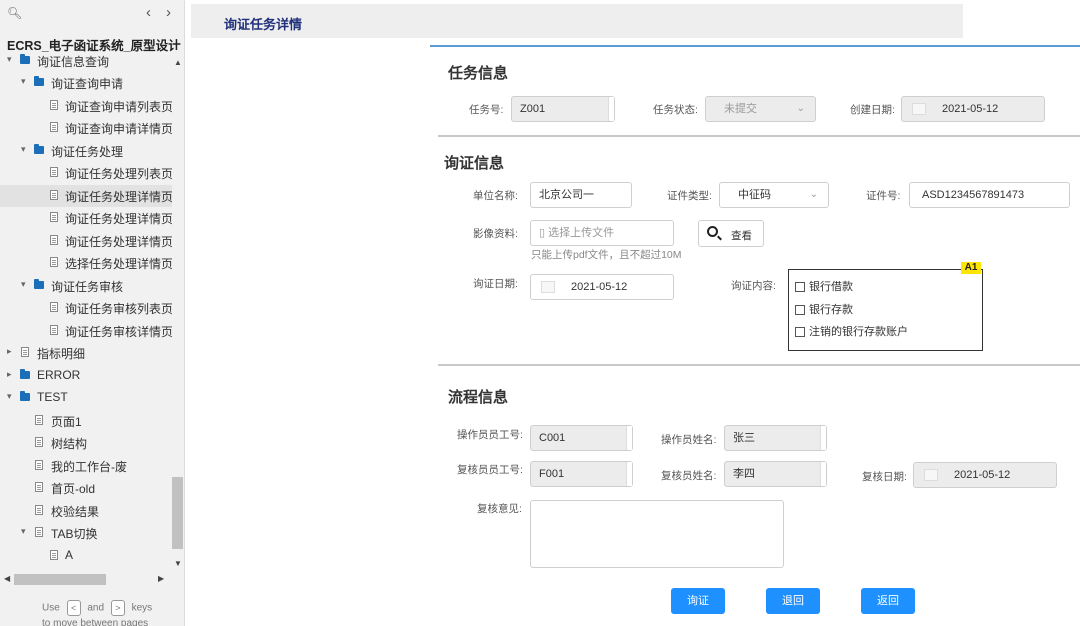 This screenshot has height=626, width=1080. I want to click on upload-hint: 只能上传pdf文件，且不超过10M, so click(606, 255).